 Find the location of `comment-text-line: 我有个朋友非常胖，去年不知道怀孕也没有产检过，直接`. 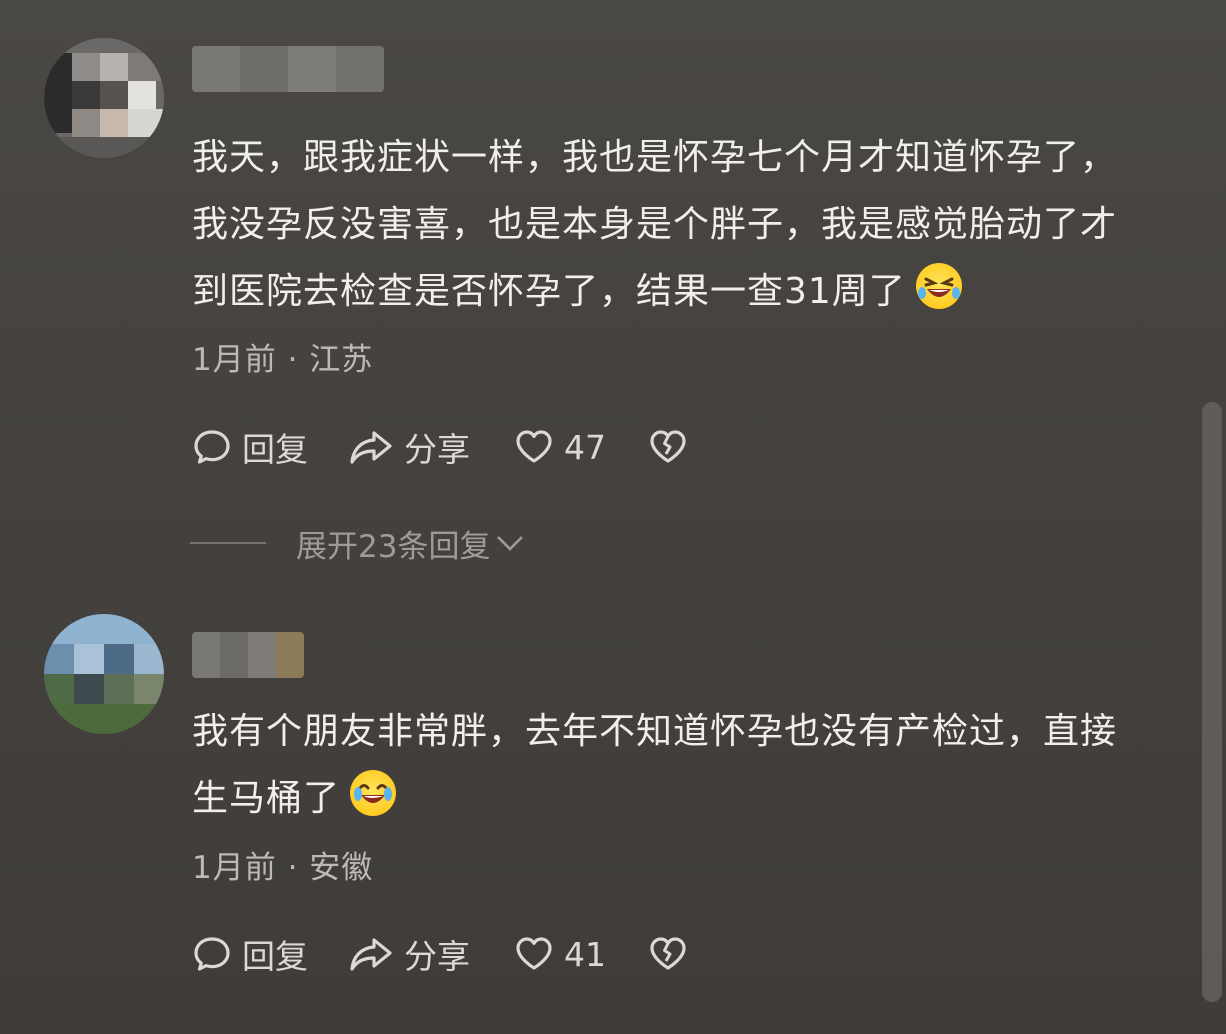

comment-text-line: 我有个朋友非常胖，去年不知道怀孕也没有产检过，直接 is located at coordinates (655, 731).